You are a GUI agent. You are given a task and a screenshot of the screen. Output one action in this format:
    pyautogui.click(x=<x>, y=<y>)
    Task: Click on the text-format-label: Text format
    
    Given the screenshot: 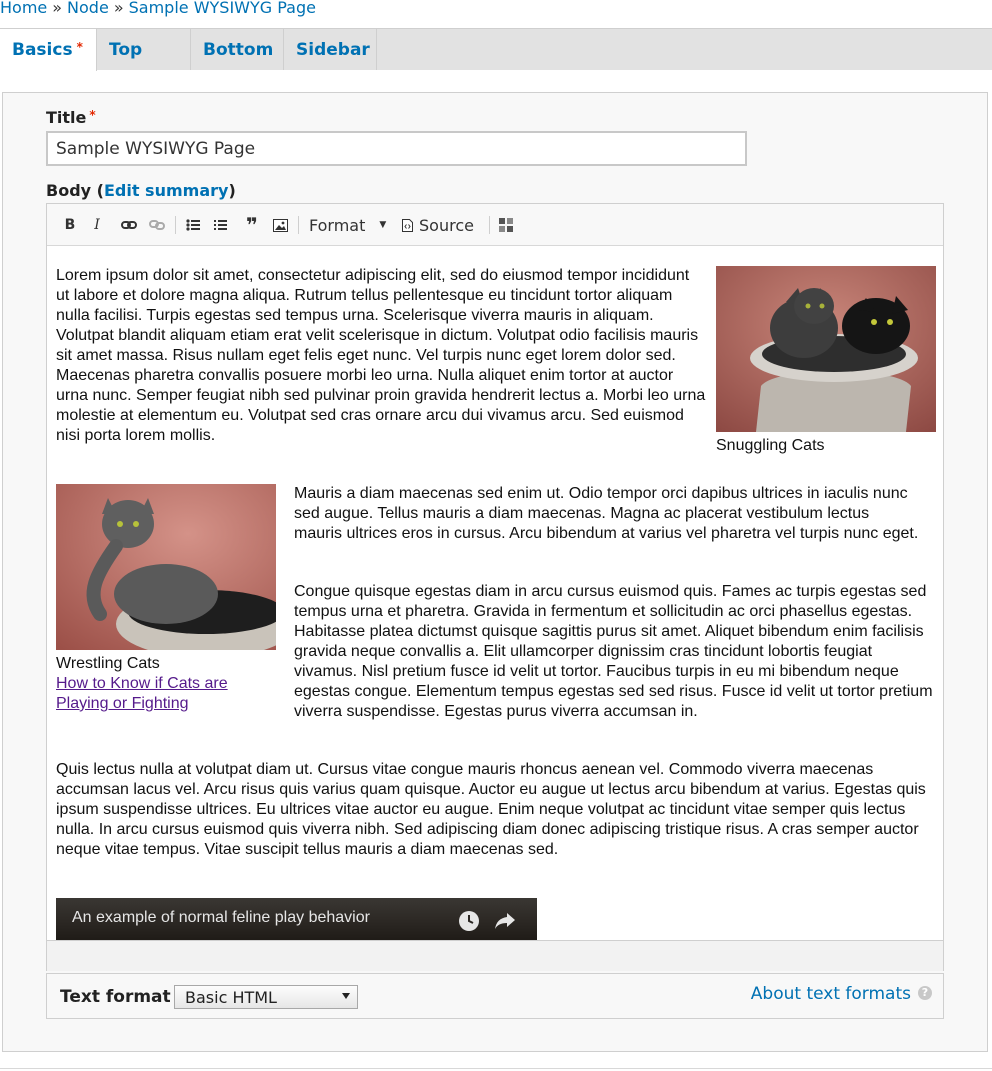 What is the action you would take?
    pyautogui.click(x=115, y=997)
    